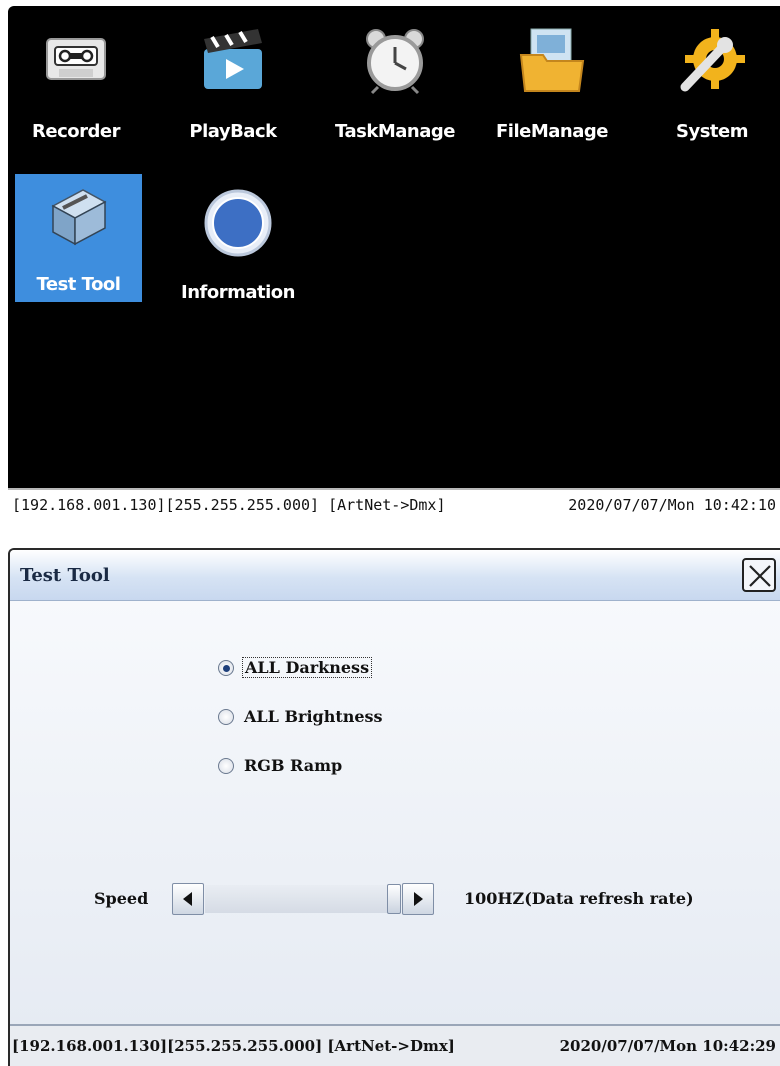  I want to click on clapperboard-icon, so click(233, 59).